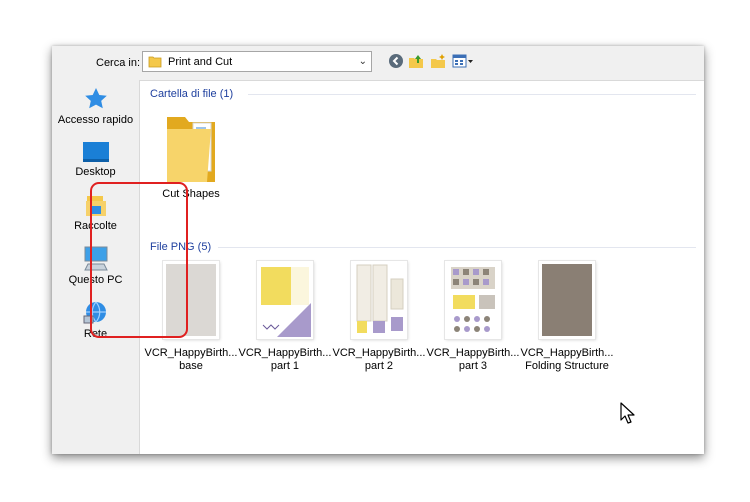  Describe the element at coordinates (473, 366) in the screenshot. I see `item-name-line2: part 3` at that location.